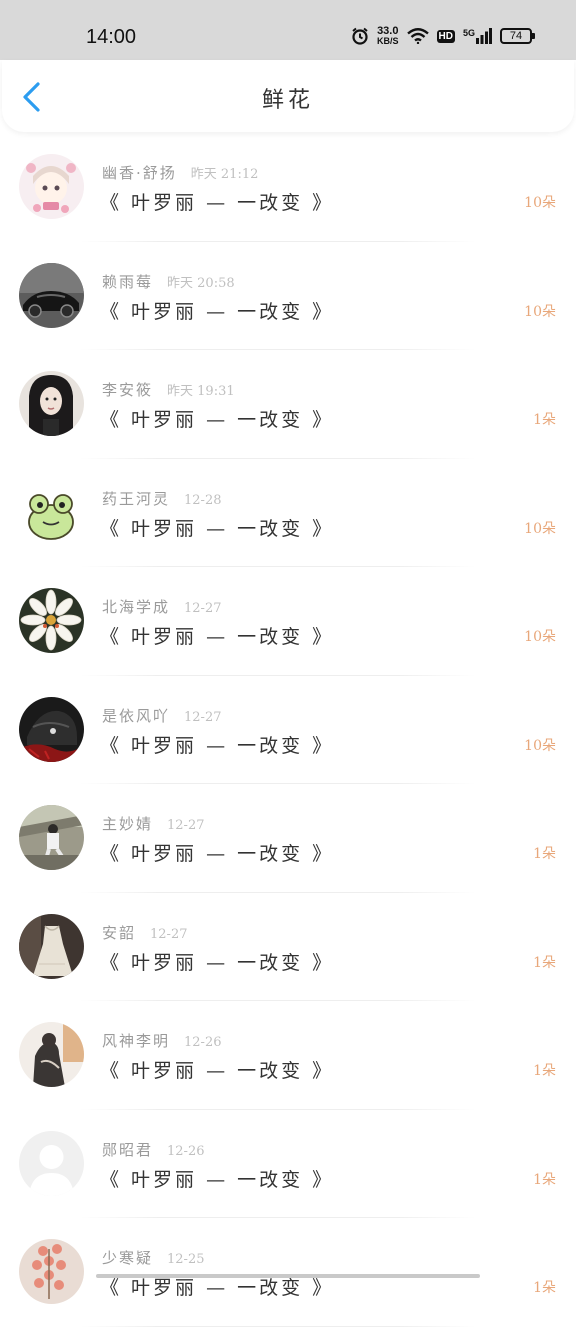  I want to click on status-time: 14:00, so click(111, 37).